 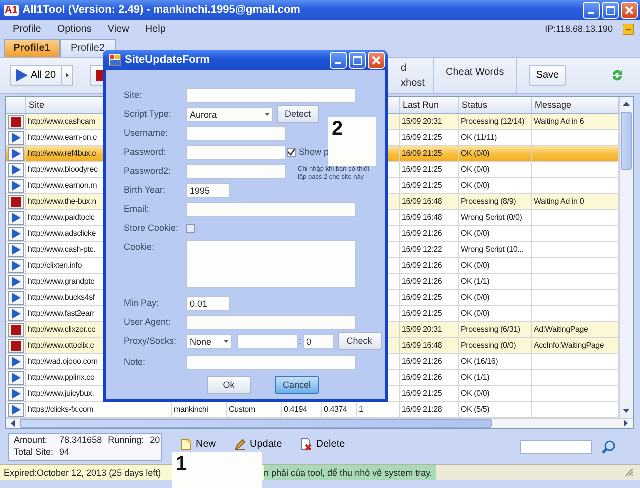 I want to click on toolbar-label: xhost, so click(x=413, y=83).